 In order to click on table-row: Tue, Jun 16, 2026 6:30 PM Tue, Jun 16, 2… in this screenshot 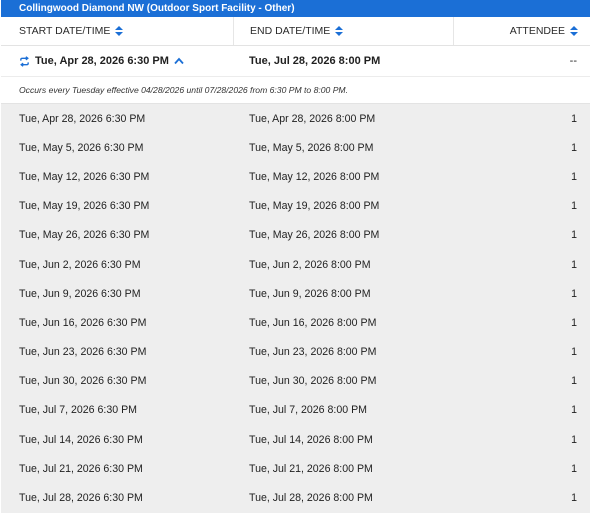, I will do `click(295, 322)`.